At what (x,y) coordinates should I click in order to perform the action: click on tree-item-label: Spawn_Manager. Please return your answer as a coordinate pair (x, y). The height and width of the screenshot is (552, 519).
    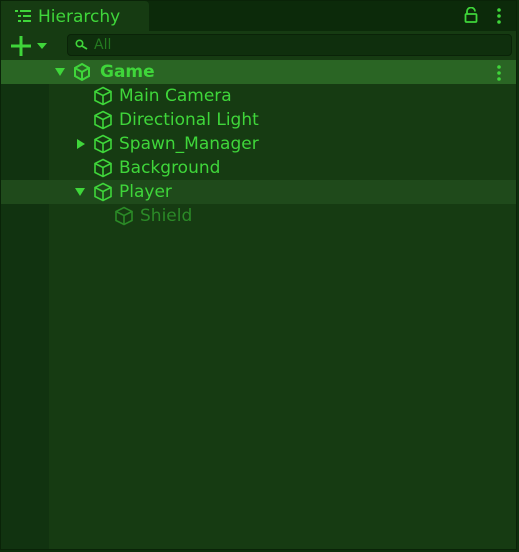
    Looking at the image, I should click on (189, 144).